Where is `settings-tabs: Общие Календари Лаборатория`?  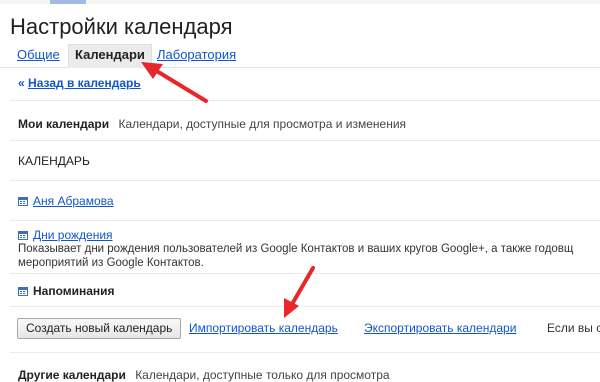
settings-tabs: Общие Календари Лаборатория is located at coordinates (300, 56).